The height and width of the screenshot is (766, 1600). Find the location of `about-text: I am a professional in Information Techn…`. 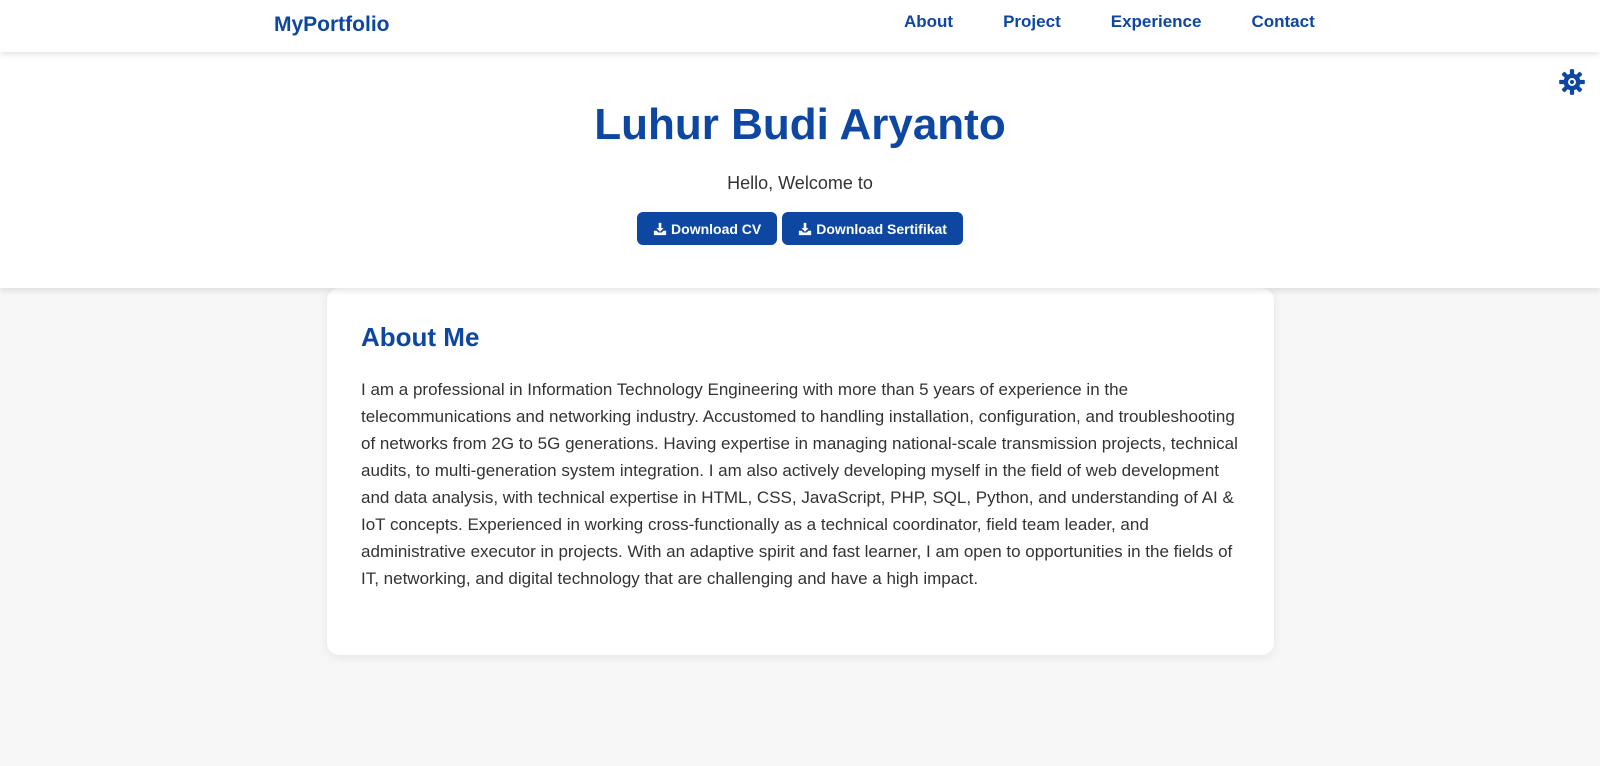

about-text: I am a professional in Information Techn… is located at coordinates (799, 484).